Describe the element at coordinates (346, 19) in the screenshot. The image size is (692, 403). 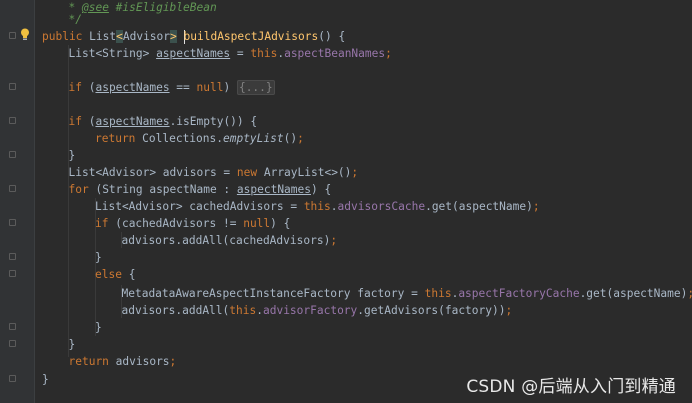
I see `code-line: */` at that location.